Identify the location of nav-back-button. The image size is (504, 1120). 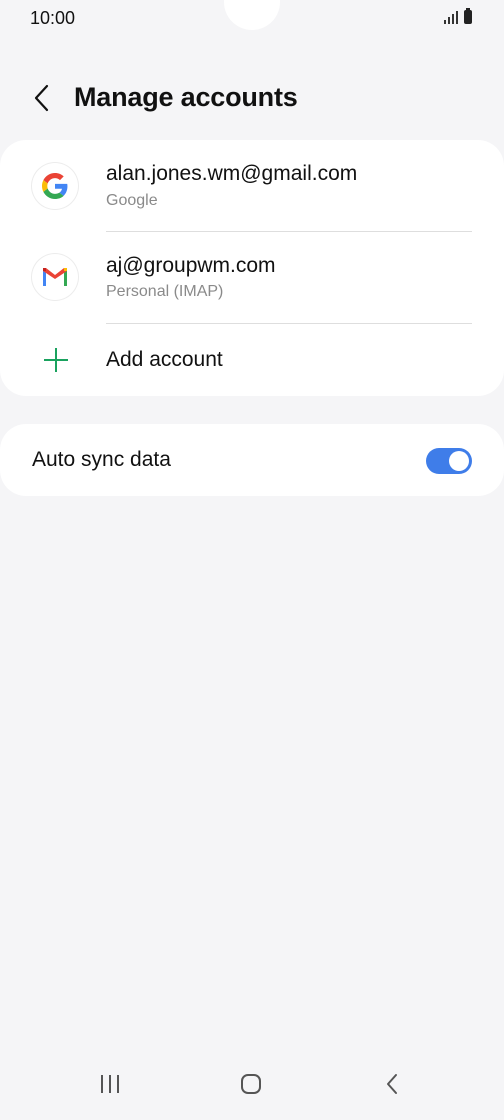
(392, 1084).